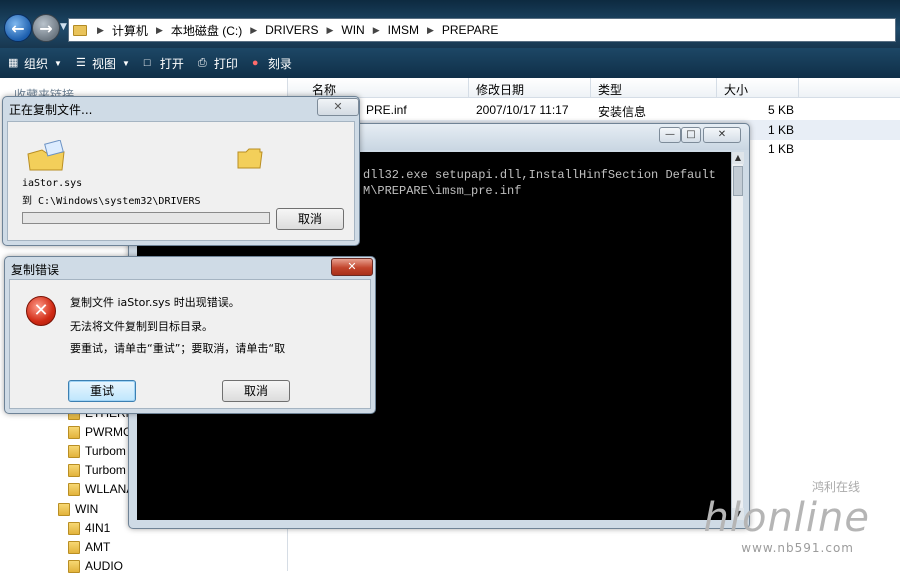 The image size is (900, 573). Describe the element at coordinates (594, 110) in the screenshot. I see `file-row: PRE.inf 2007/10/17 11:17 安装信息 5 KB` at that location.